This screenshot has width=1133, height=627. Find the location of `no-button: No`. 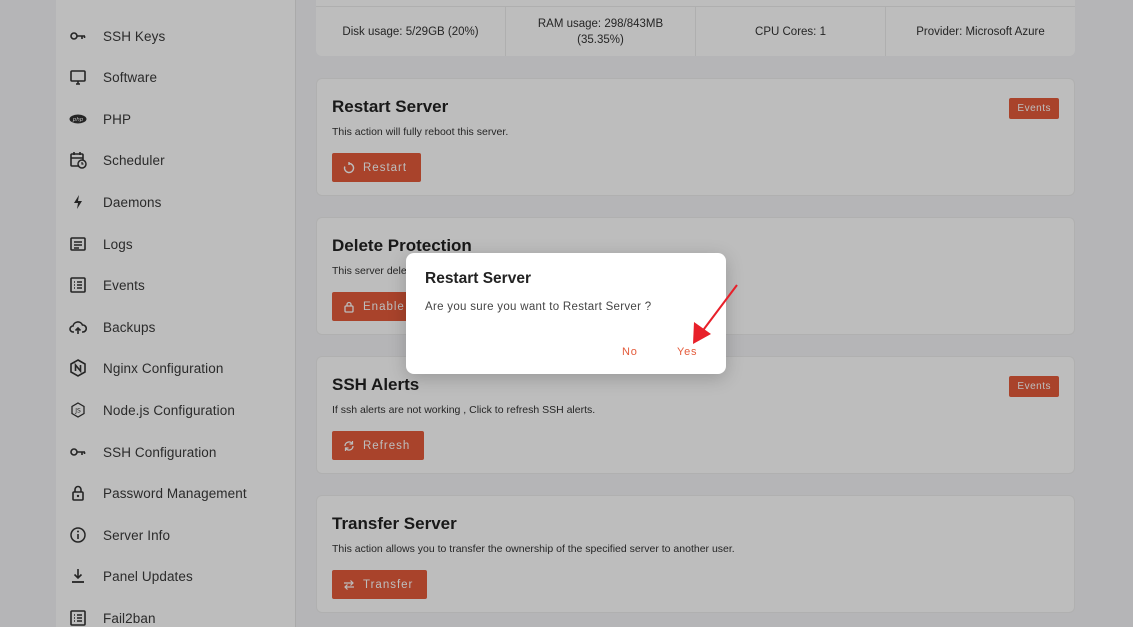

no-button: No is located at coordinates (630, 352).